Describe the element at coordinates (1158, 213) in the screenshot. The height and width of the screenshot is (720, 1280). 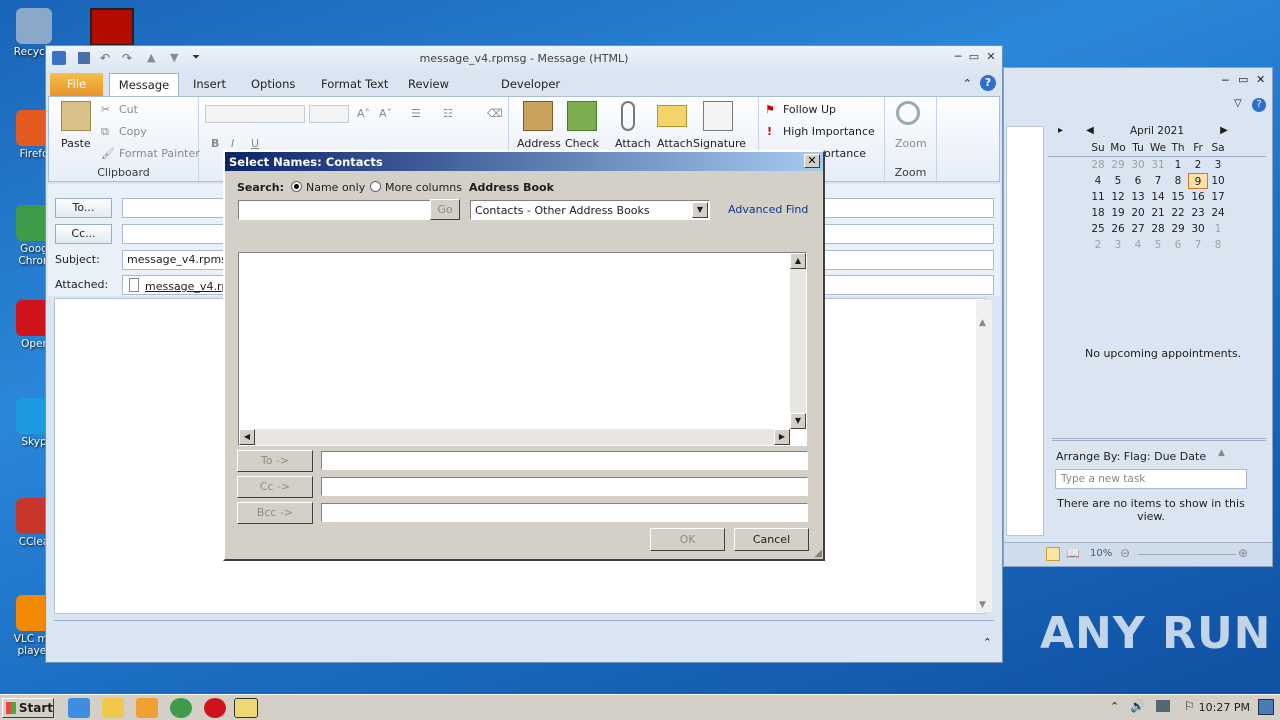
I see `calendar-day: 21` at that location.